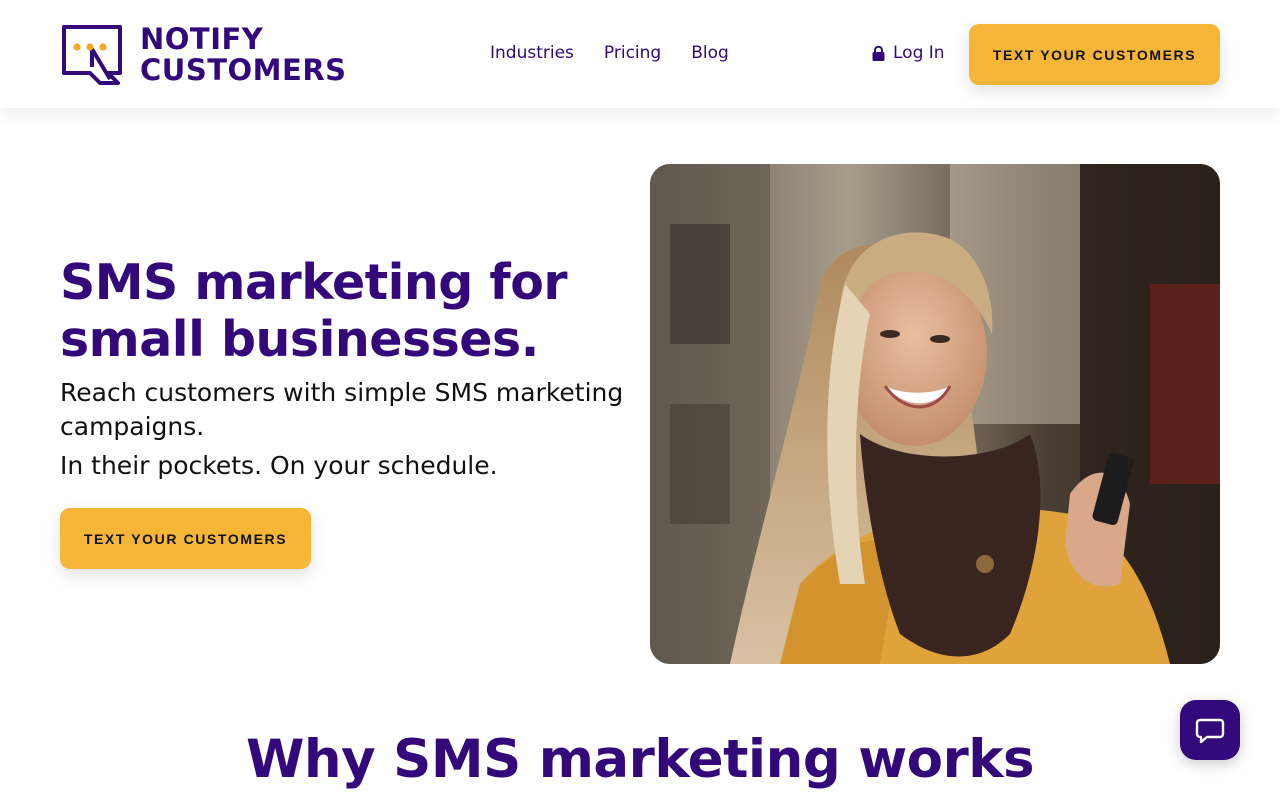 Image resolution: width=1280 pixels, height=800 pixels. Describe the element at coordinates (1094, 54) in the screenshot. I see `header-cta-button: TEXT YOUR CUSTOMERS` at that location.